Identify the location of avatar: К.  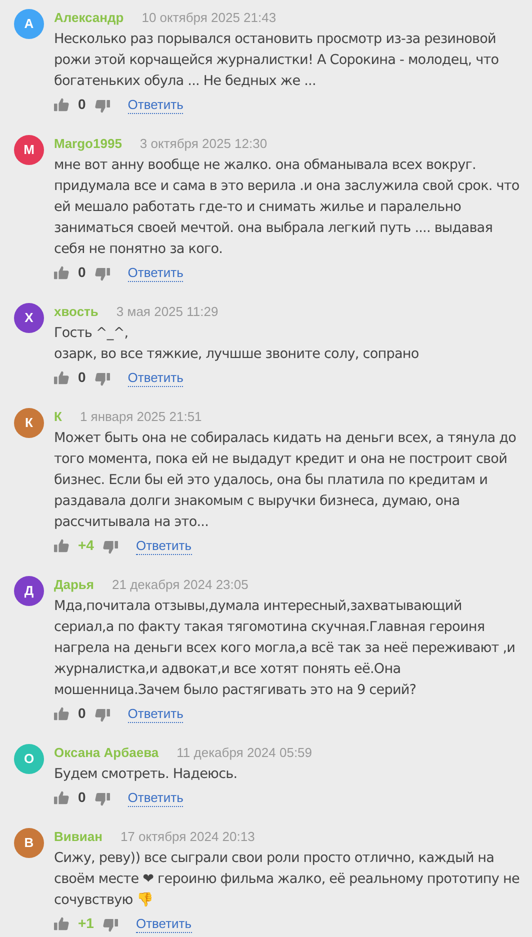
(29, 423).